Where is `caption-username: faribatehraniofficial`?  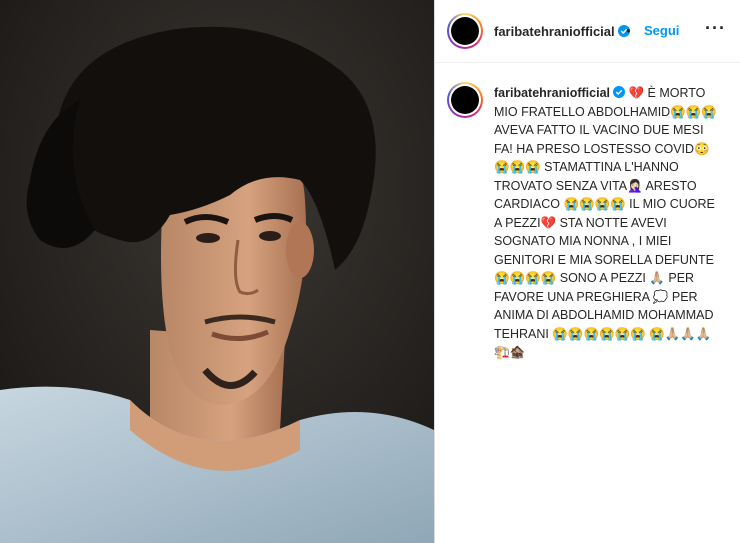 caption-username: faribatehraniofficial is located at coordinates (552, 93).